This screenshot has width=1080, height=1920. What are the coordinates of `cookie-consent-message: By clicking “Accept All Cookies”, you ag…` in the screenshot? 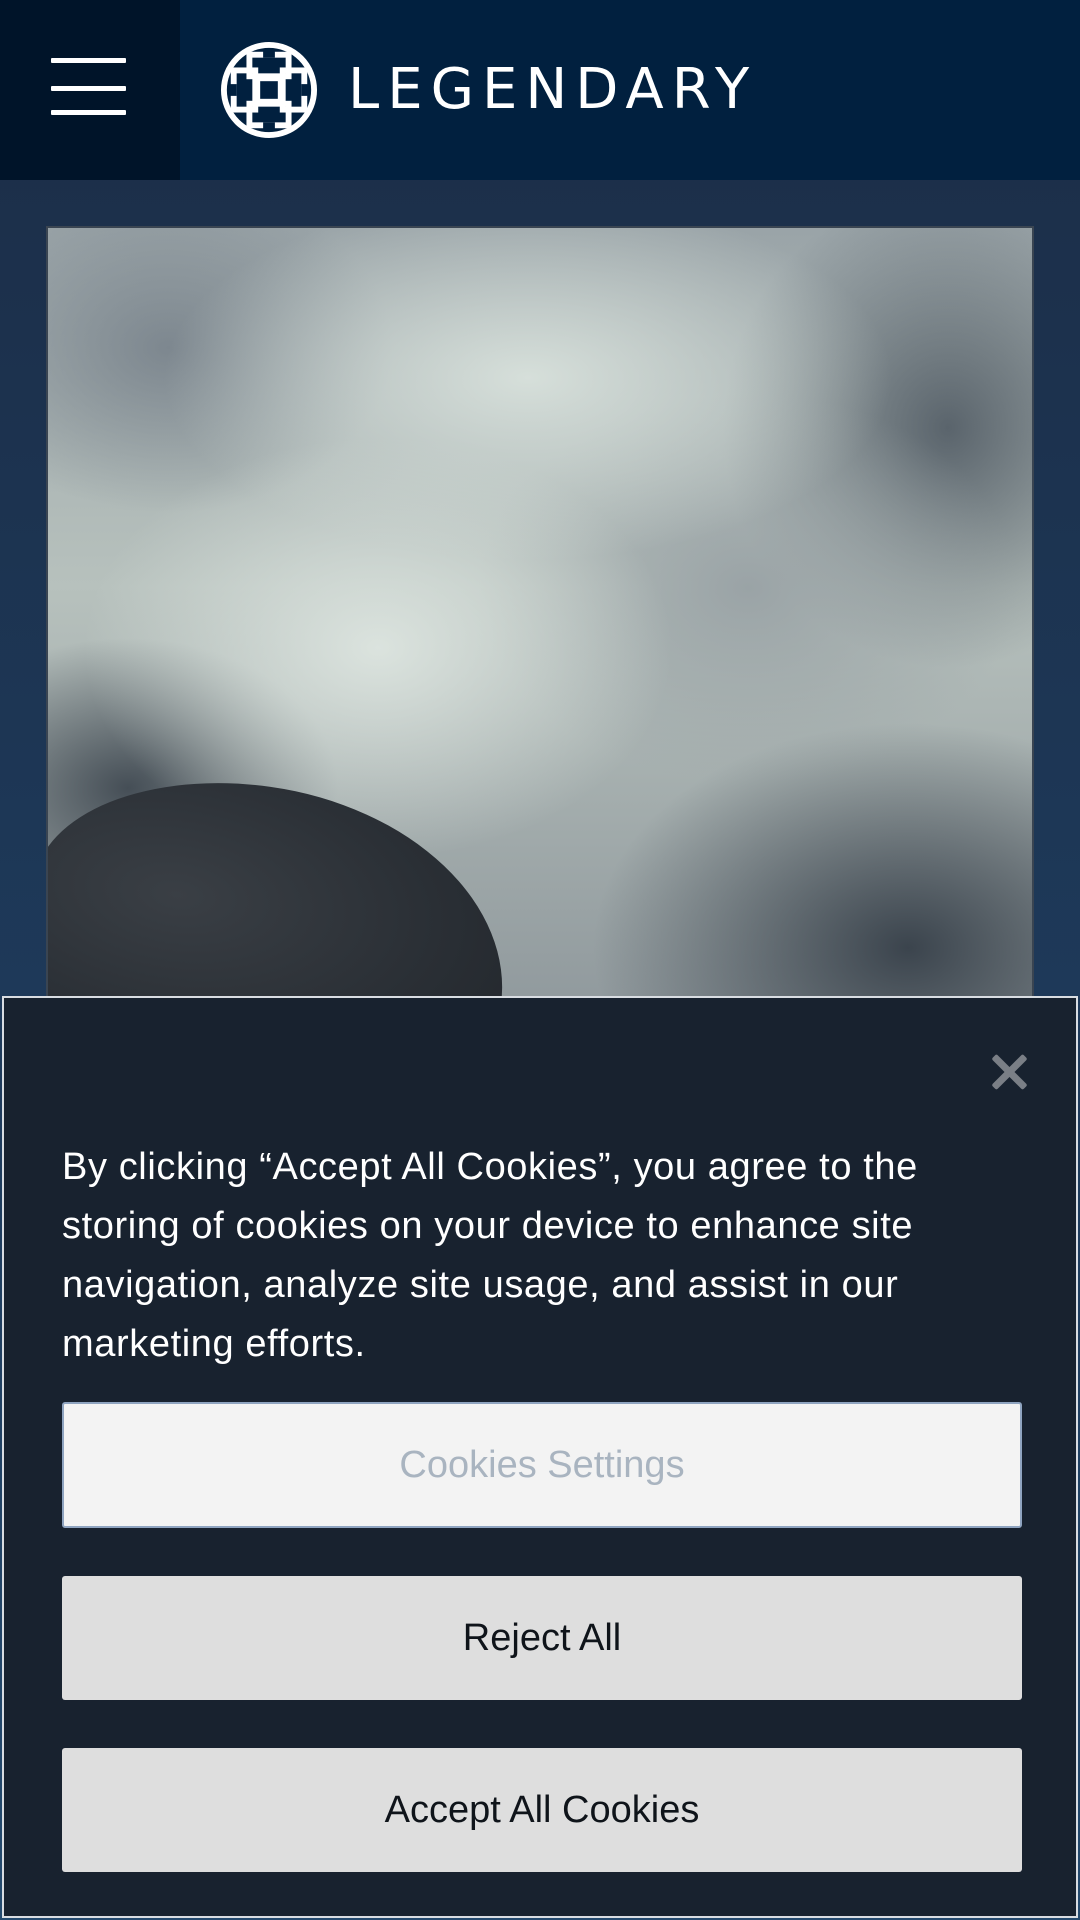 It's located at (490, 1255).